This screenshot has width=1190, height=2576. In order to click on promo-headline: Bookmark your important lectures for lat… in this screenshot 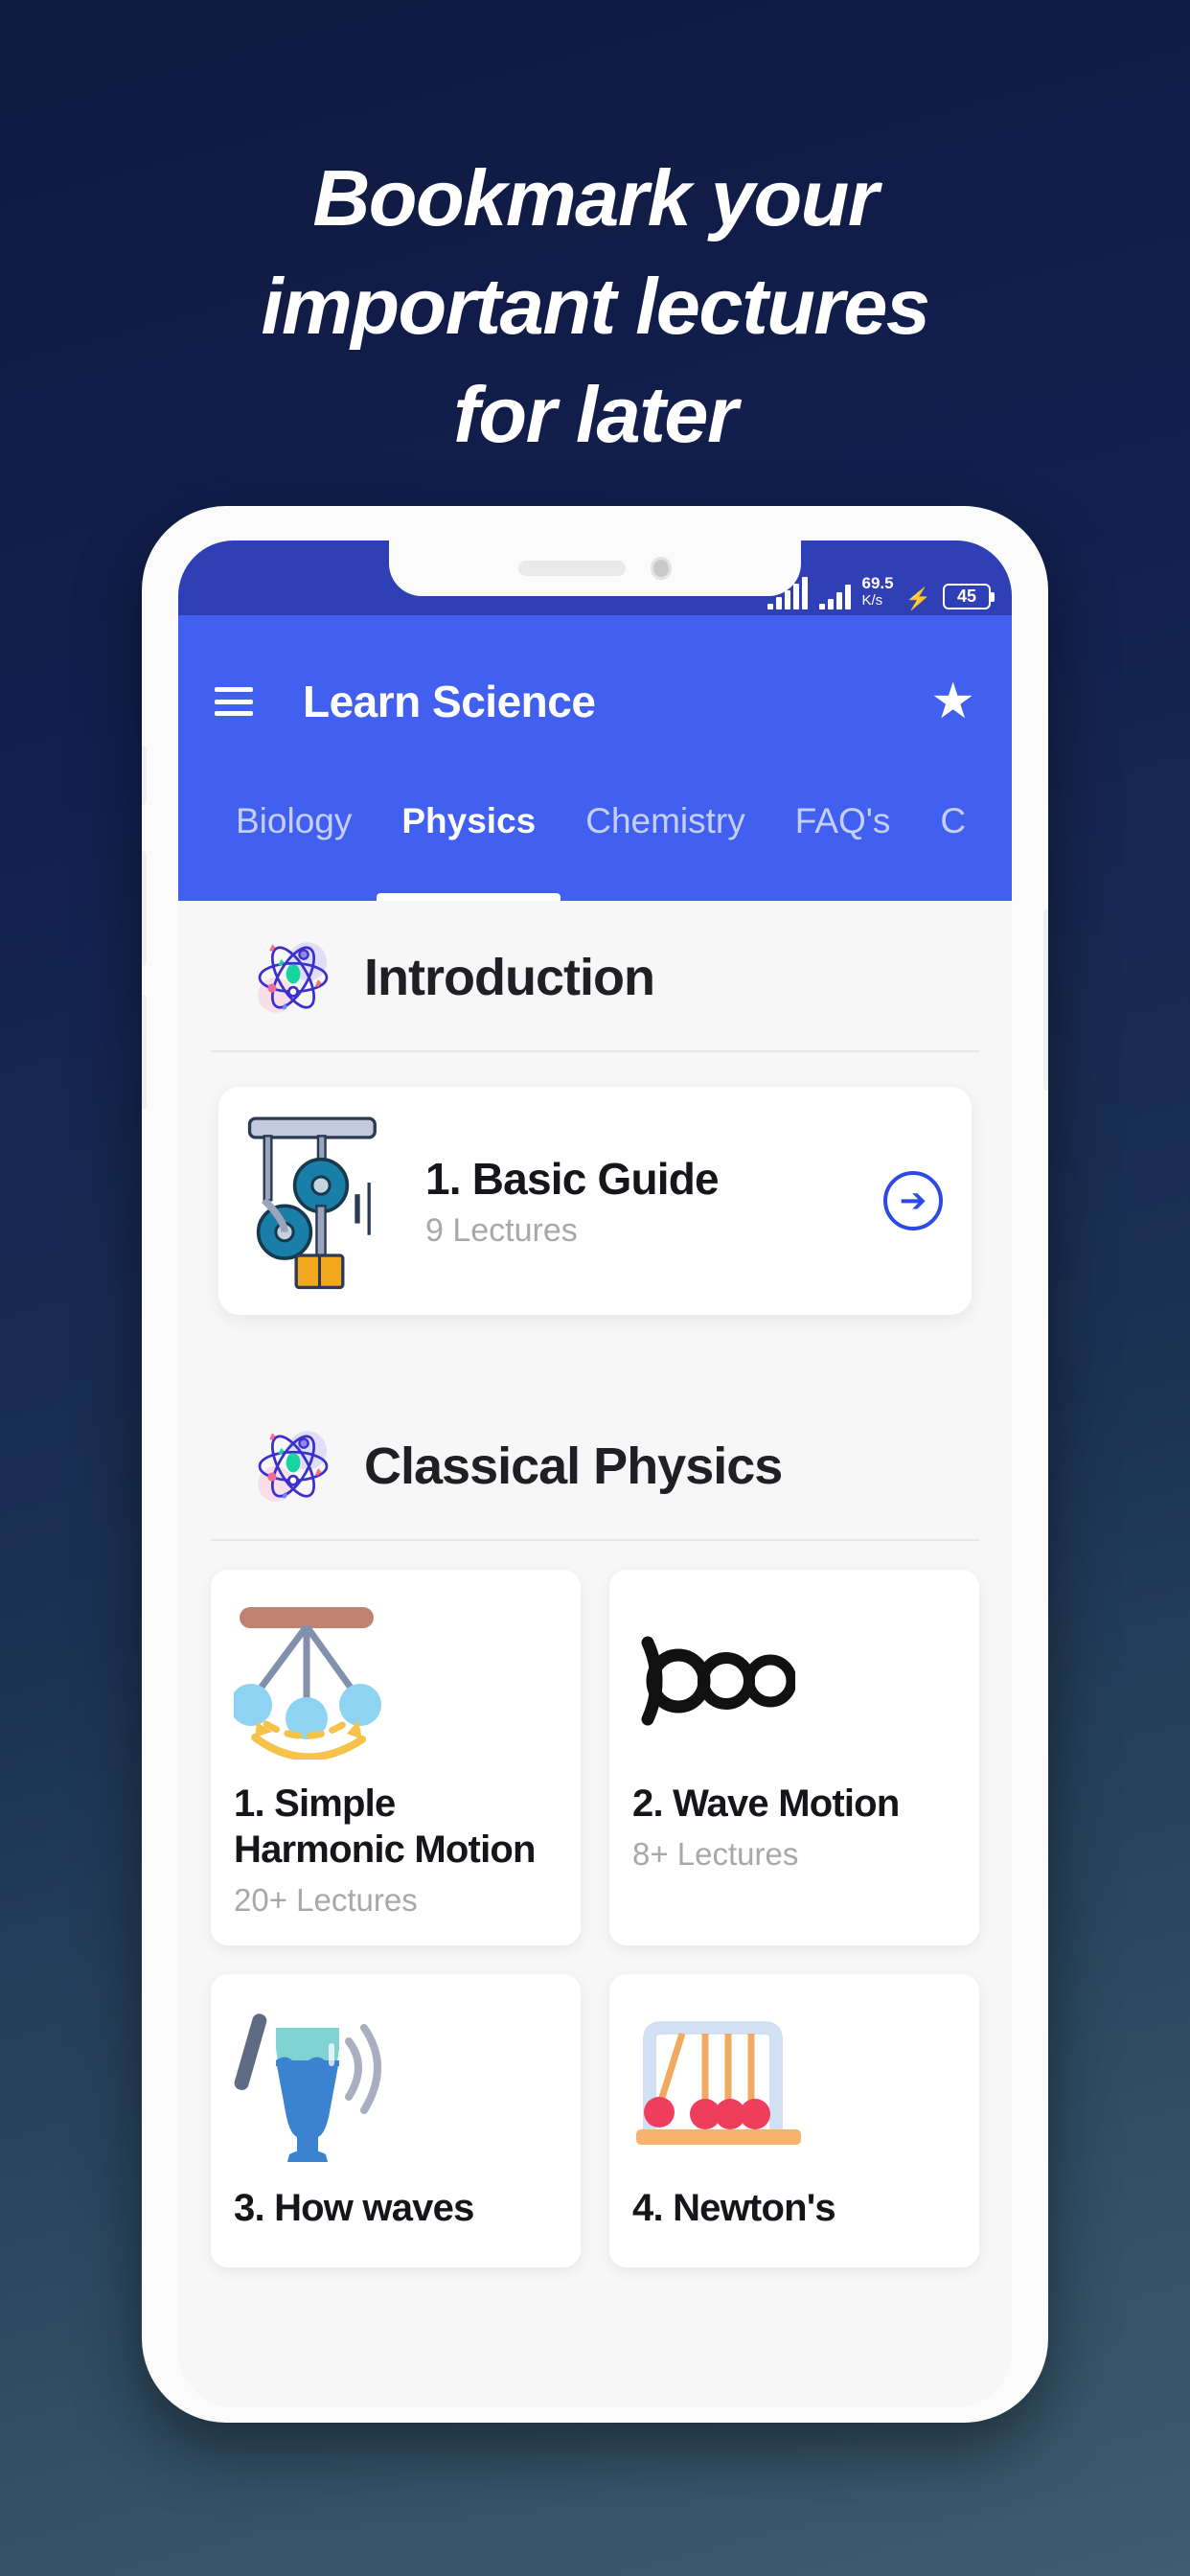, I will do `click(595, 306)`.